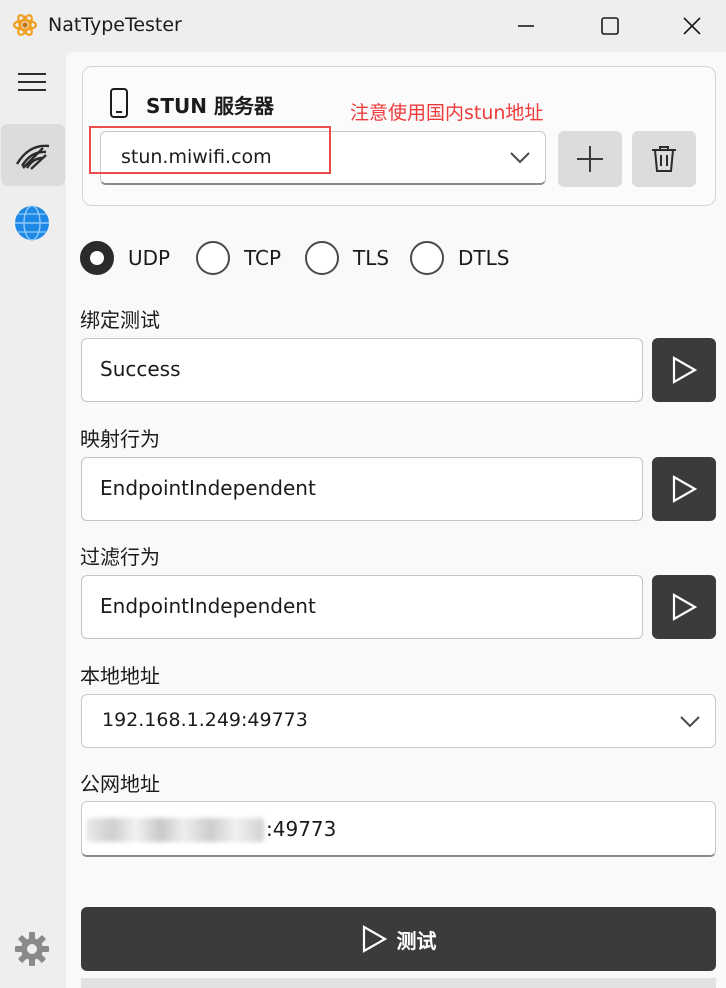 The image size is (726, 988). I want to click on radio-dtls-label: DTLS, so click(484, 258).